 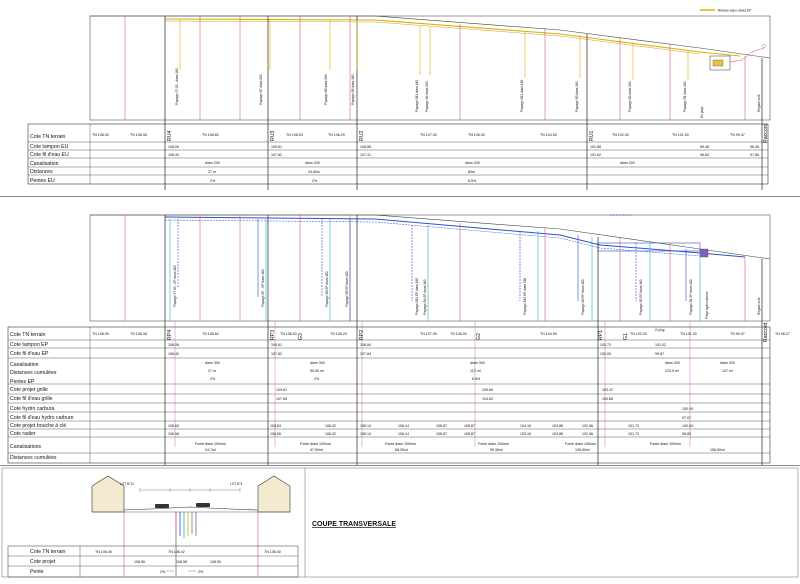 I want to click on ep-vlabel-6: Piquage B12 EP diam 160, so click(x=525, y=296).